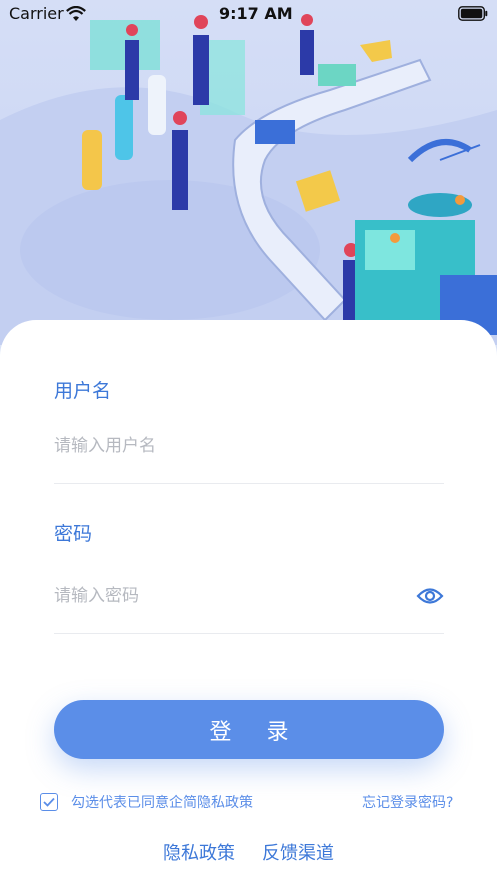 The image size is (497, 883). What do you see at coordinates (224, 446) in the screenshot?
I see `username-input` at bounding box center [224, 446].